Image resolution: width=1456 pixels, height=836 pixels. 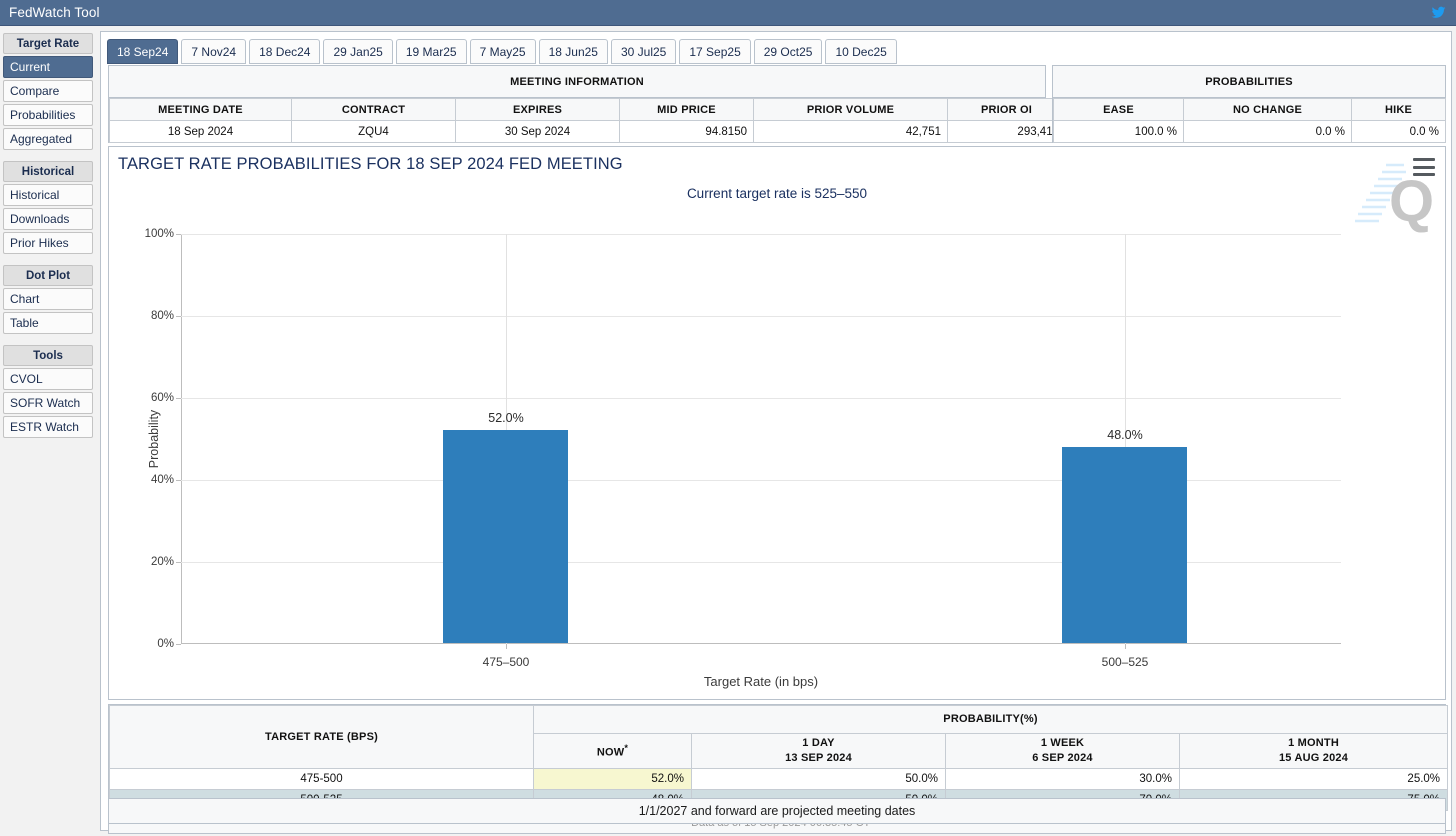 What do you see at coordinates (162, 480) in the screenshot?
I see `y-label-40: 40%` at bounding box center [162, 480].